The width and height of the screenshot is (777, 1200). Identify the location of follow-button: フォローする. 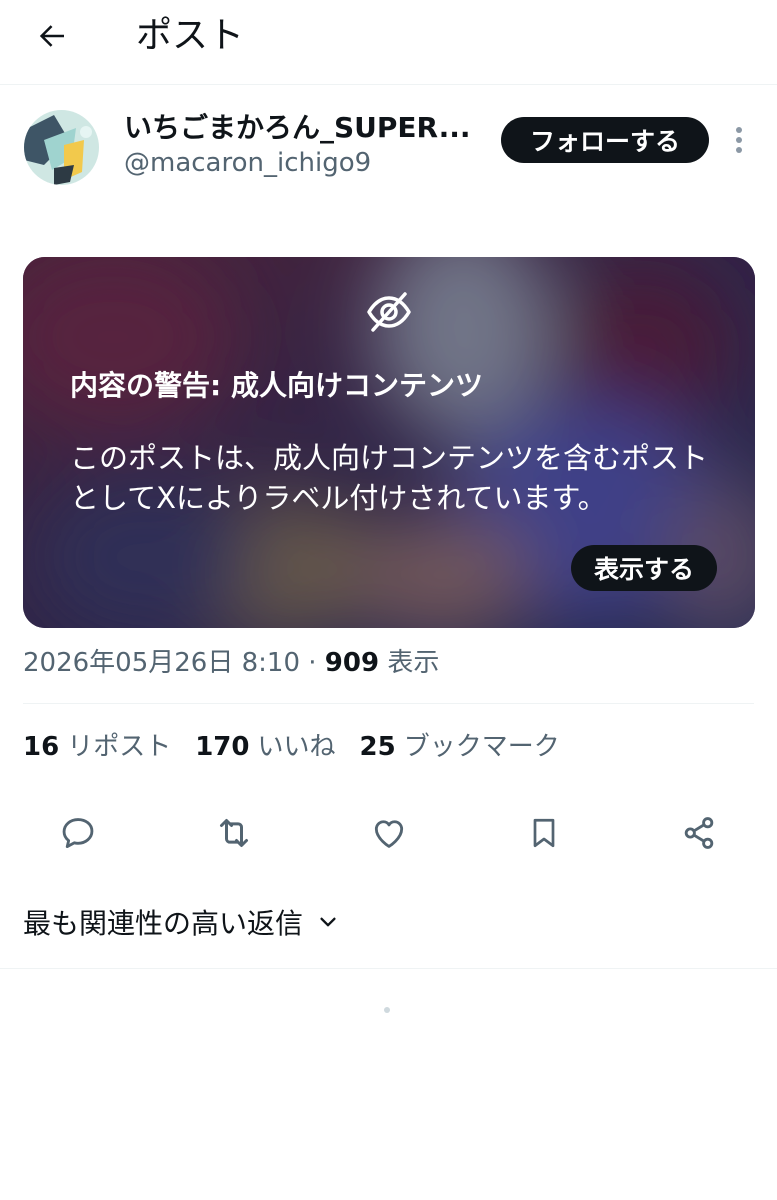
(605, 140).